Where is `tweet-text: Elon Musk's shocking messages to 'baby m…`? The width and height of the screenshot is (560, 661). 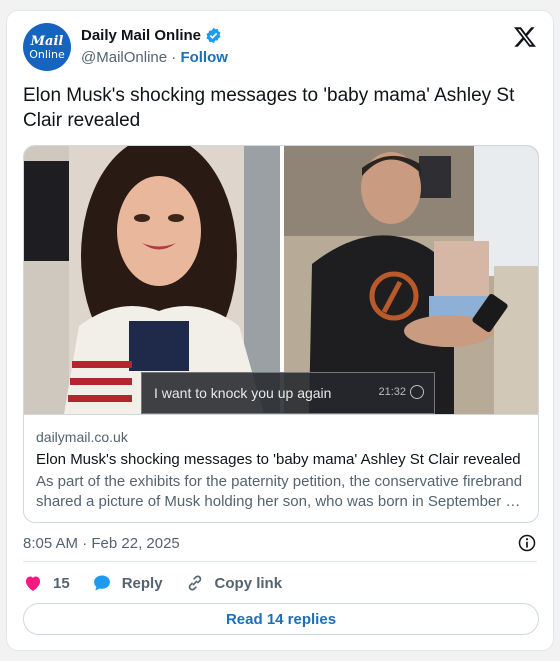 tweet-text: Elon Musk's shocking messages to 'baby m… is located at coordinates (269, 108).